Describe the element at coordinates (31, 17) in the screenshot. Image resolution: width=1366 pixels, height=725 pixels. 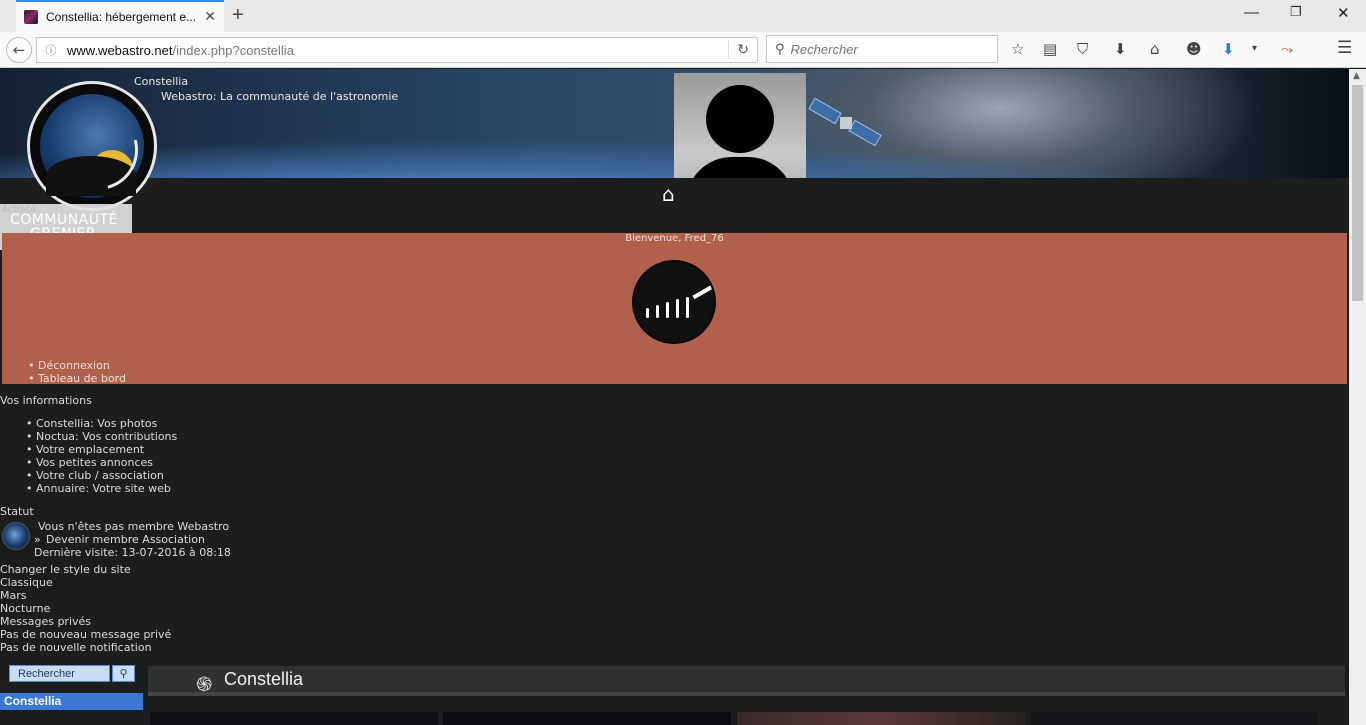
I see `site-favicon-icon` at that location.